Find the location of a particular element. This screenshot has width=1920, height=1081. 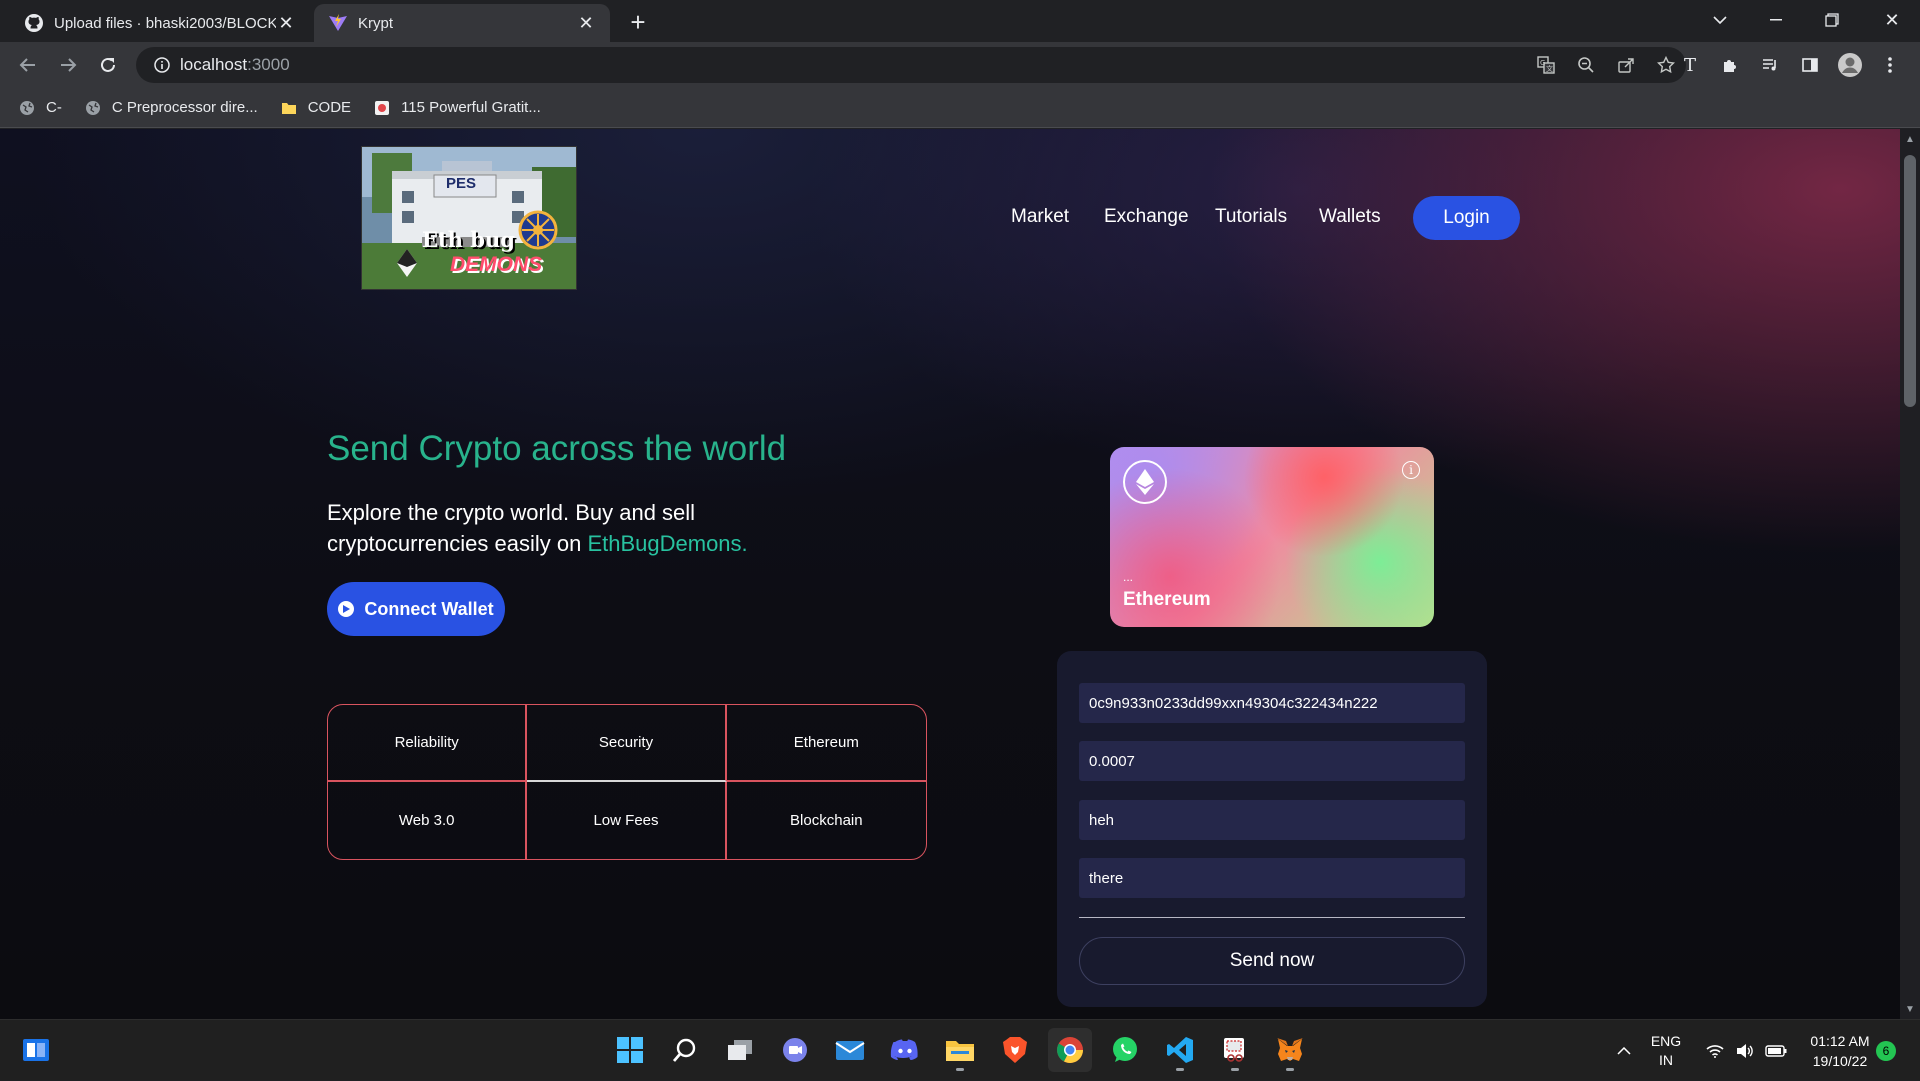

show-hidden-icons is located at coordinates (1624, 1050).